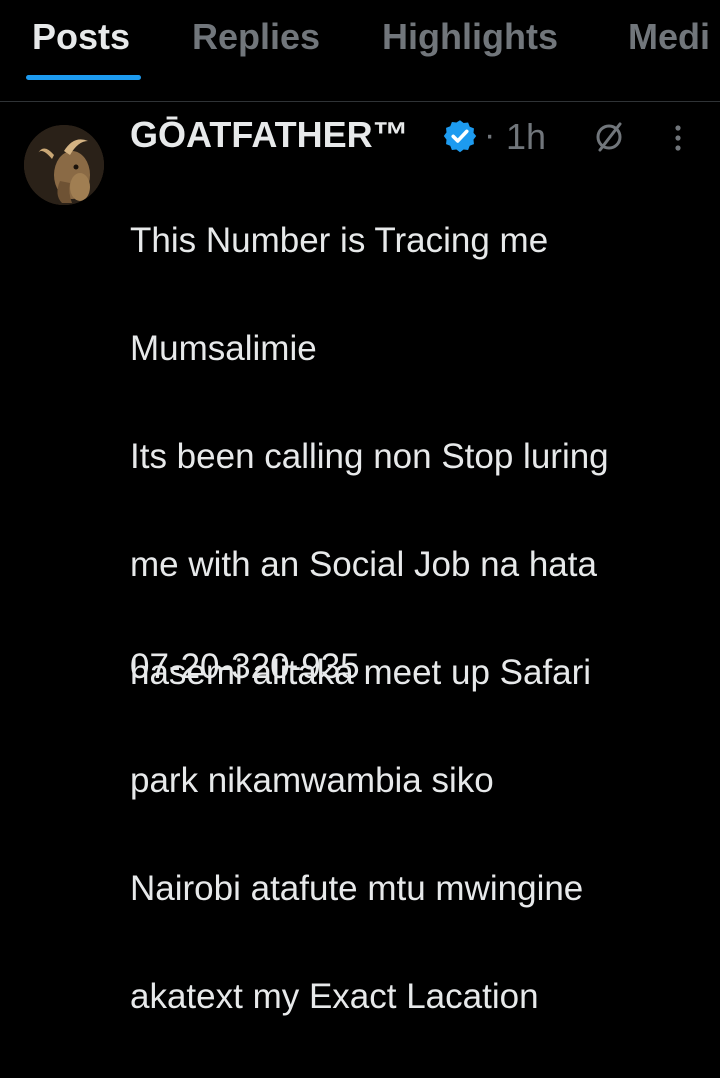 Image resolution: width=720 pixels, height=1078 pixels. What do you see at coordinates (470, 37) in the screenshot?
I see `tab-highlights: Highlights` at bounding box center [470, 37].